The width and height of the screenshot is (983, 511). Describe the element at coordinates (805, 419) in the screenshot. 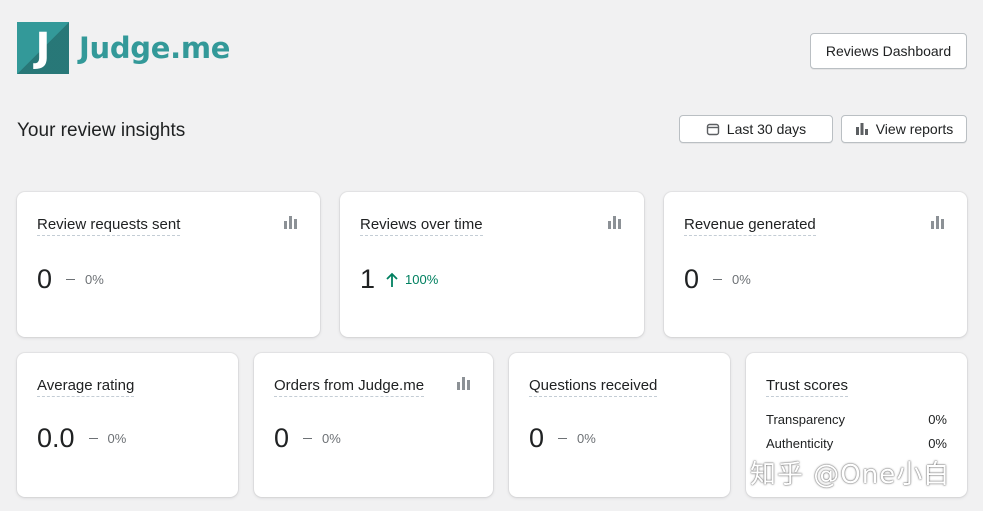

I see `trust-label: Transparency` at that location.